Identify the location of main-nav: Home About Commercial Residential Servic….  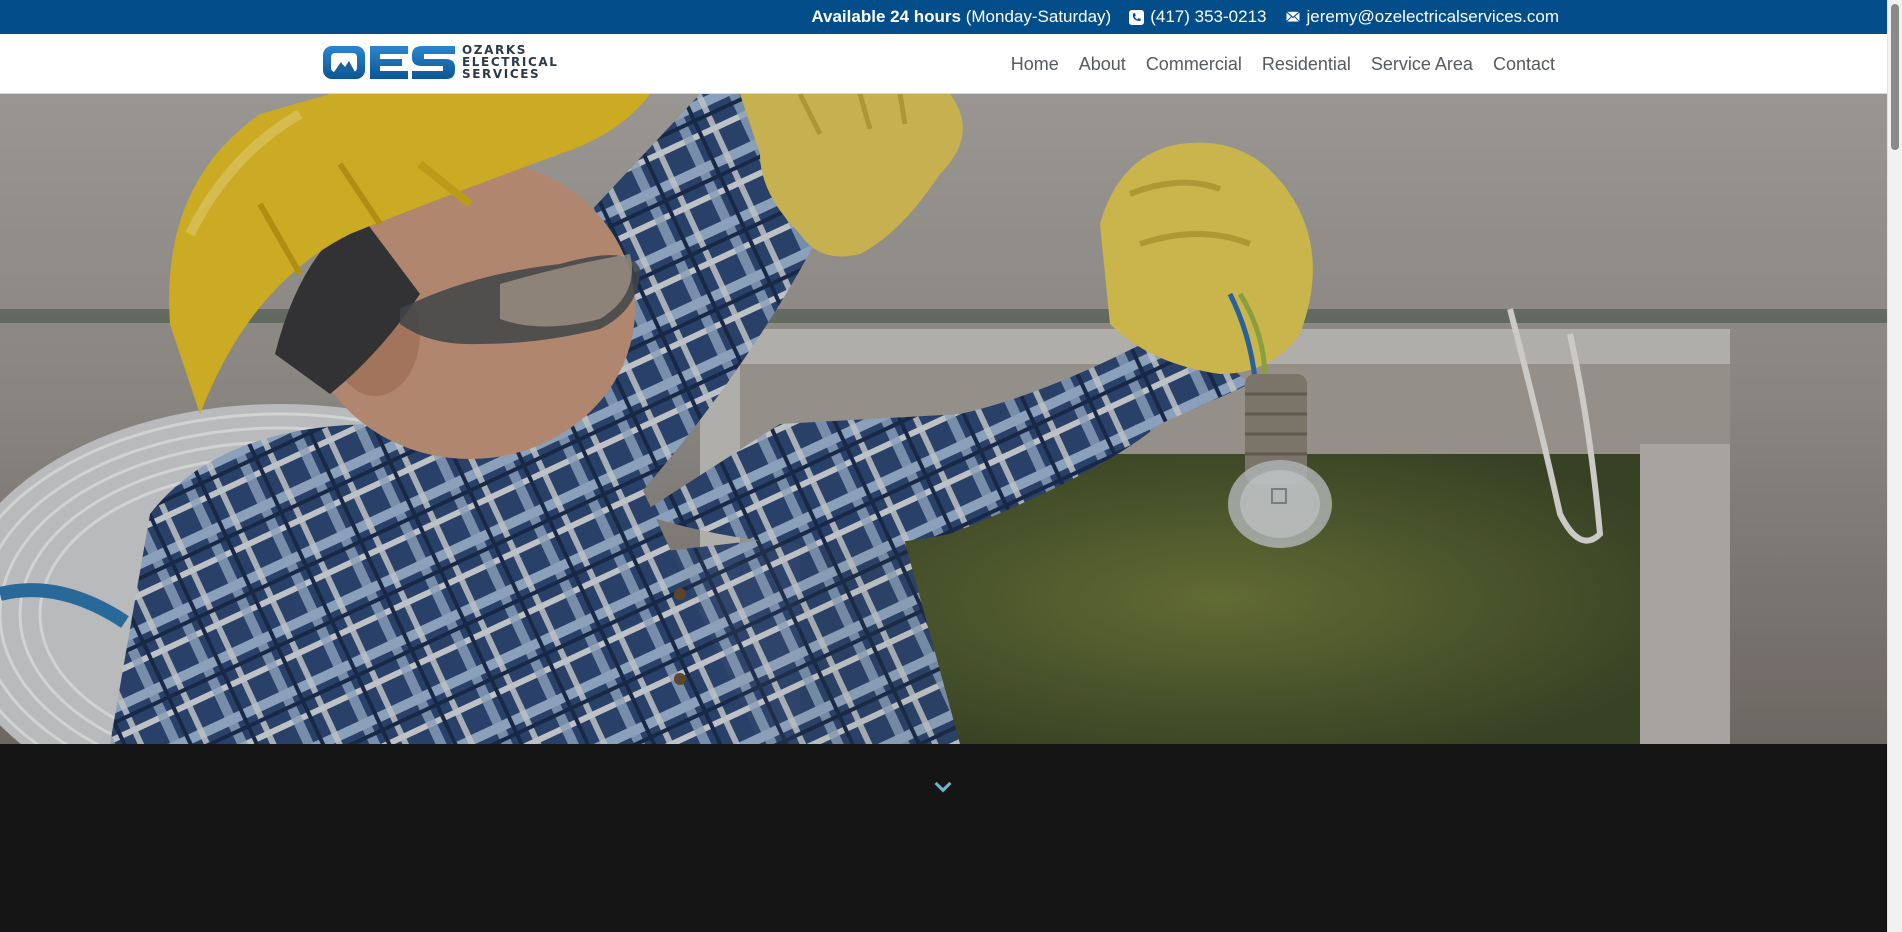
(1283, 64).